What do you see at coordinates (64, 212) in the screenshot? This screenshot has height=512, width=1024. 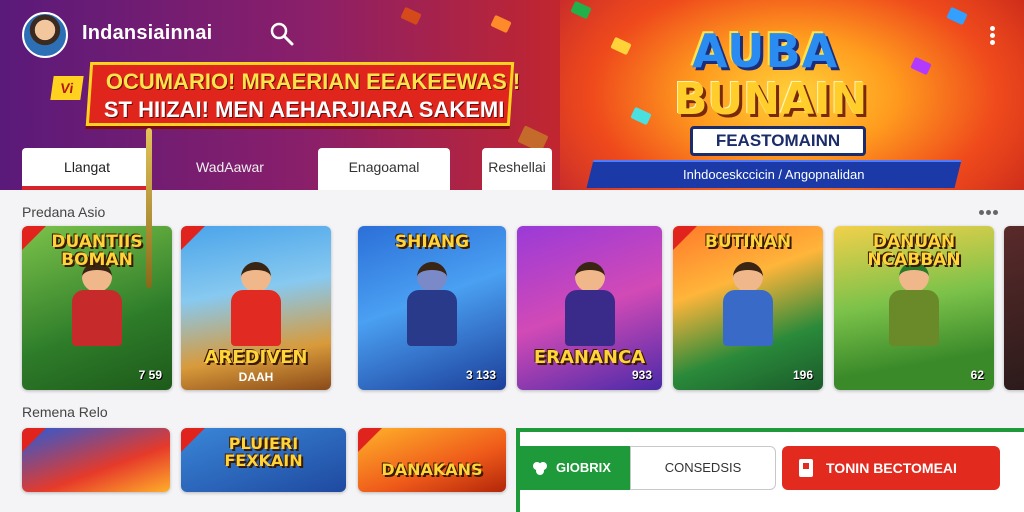 I see `section-title: Predana Asio` at bounding box center [64, 212].